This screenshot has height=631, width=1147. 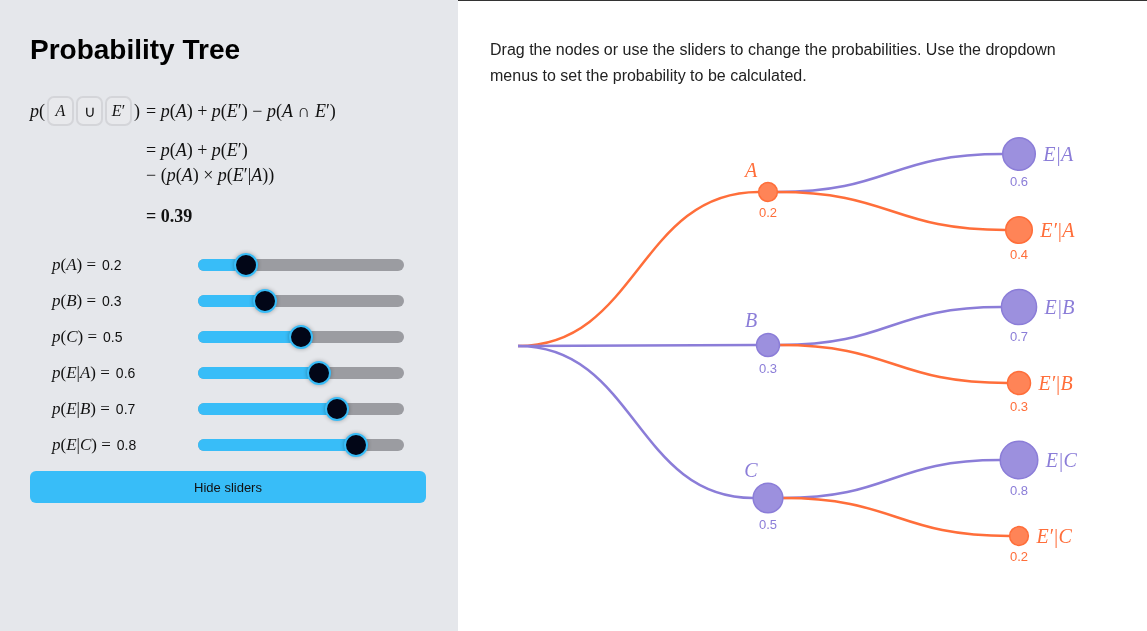 I want to click on slider-label: p(E|C) =, so click(x=81, y=445).